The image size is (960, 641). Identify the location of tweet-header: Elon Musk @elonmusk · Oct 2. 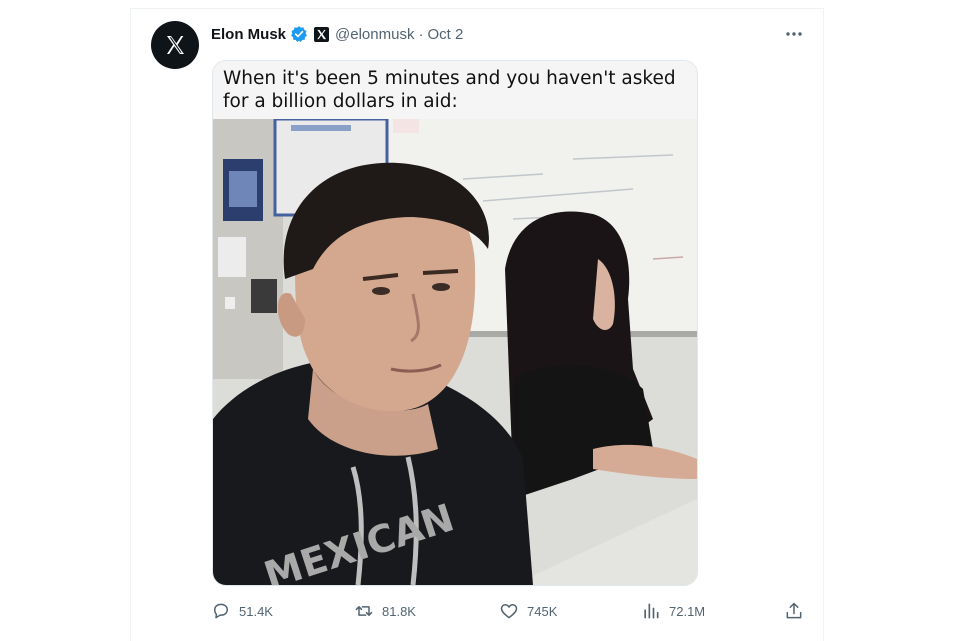
(509, 34).